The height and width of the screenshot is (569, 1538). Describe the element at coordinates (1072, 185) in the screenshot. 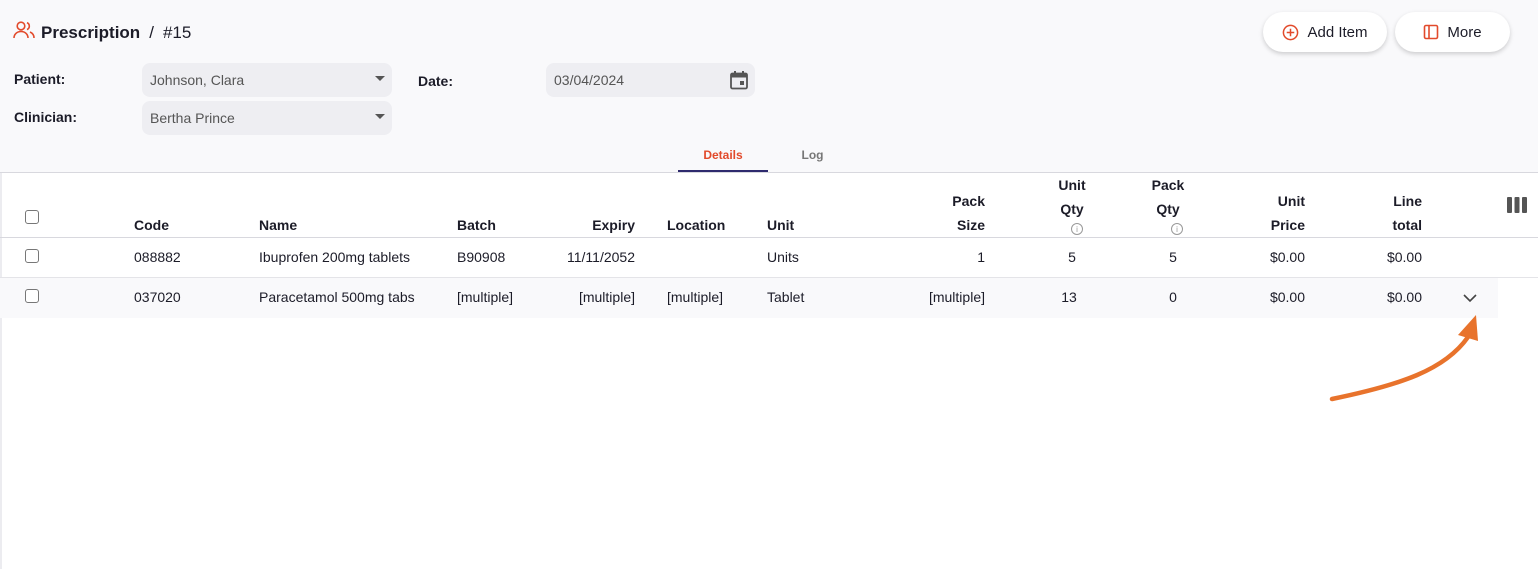

I see `column-header-unit-qty-line1: Unit` at that location.